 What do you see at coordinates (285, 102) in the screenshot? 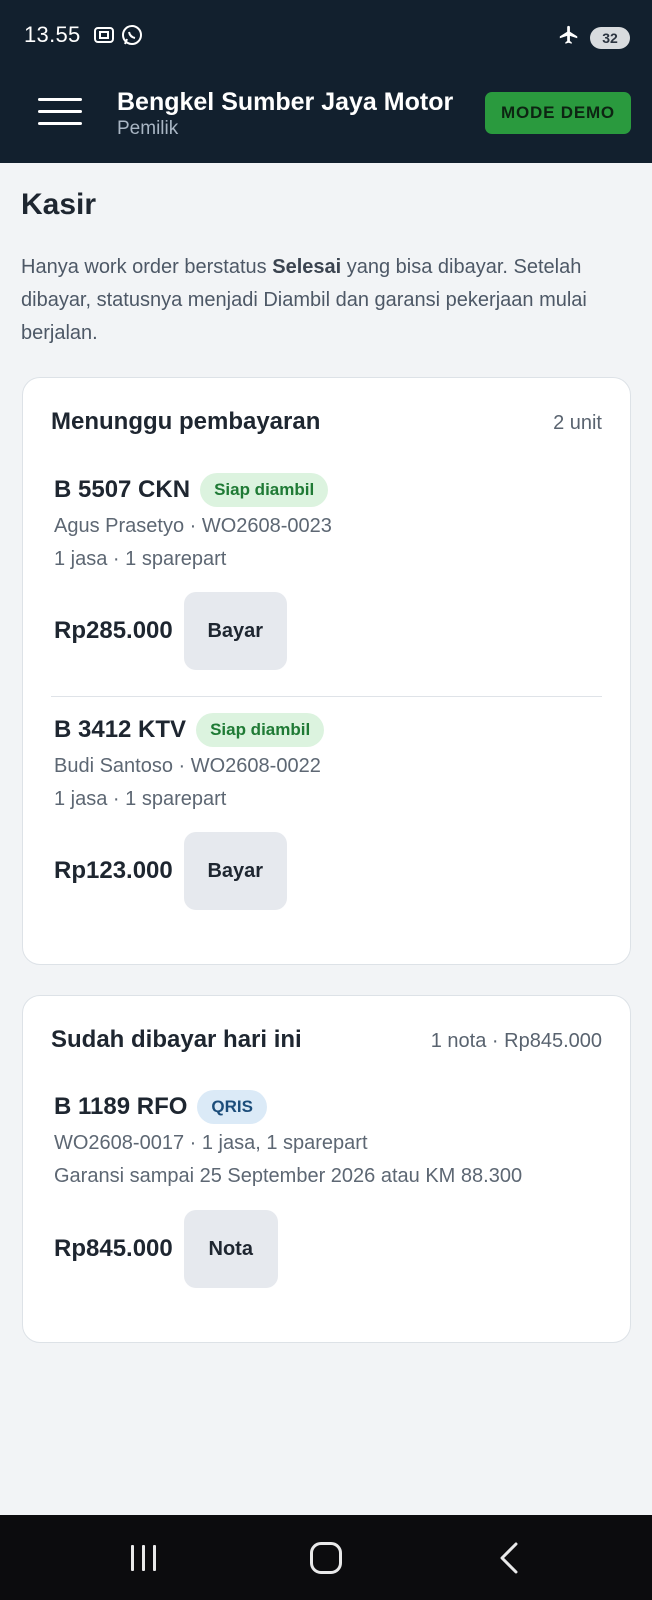
I see `app-title: Bengkel Sumber Jaya Motor` at bounding box center [285, 102].